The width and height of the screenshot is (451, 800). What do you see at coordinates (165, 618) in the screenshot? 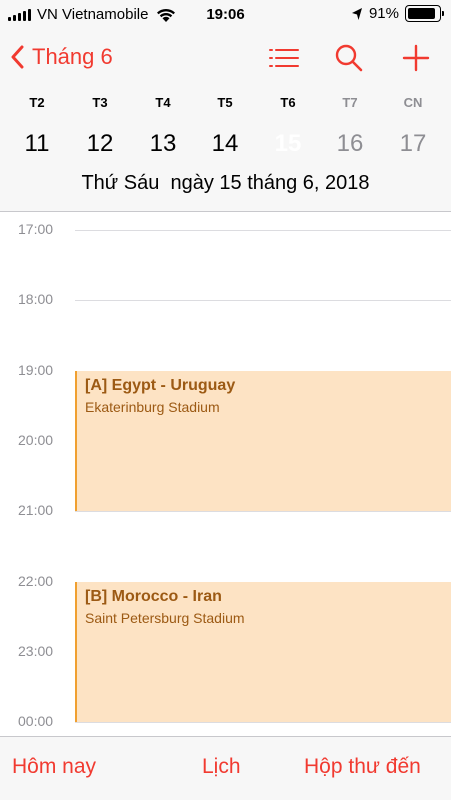
I see `event-location: Saint Petersburg Stadium` at bounding box center [165, 618].